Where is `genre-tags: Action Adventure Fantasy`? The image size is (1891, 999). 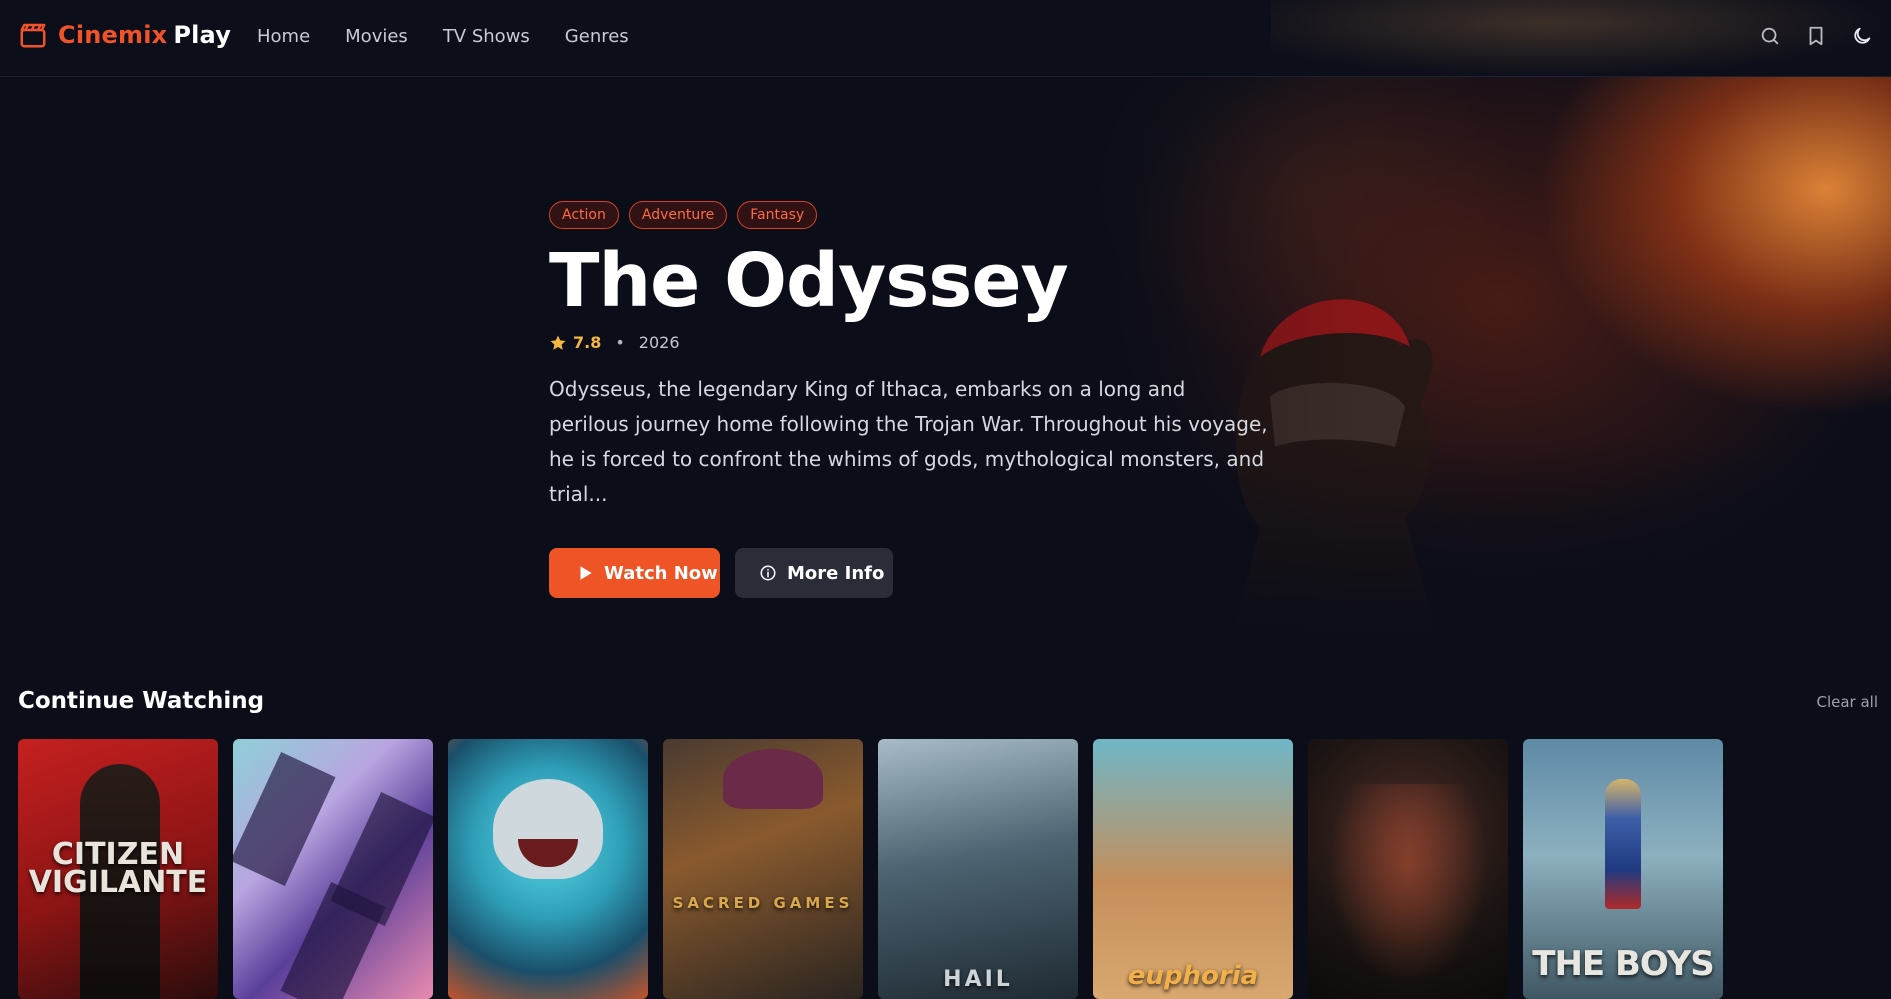 genre-tags: Action Adventure Fantasy is located at coordinates (909, 215).